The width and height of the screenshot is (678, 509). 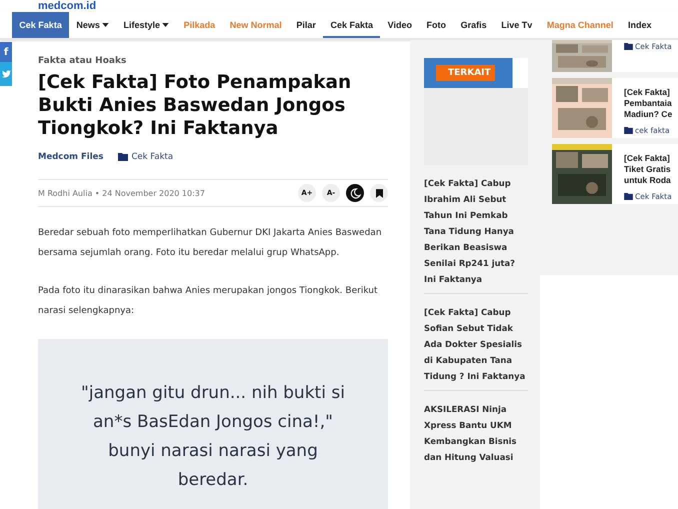 I want to click on moon-icon, so click(x=355, y=193).